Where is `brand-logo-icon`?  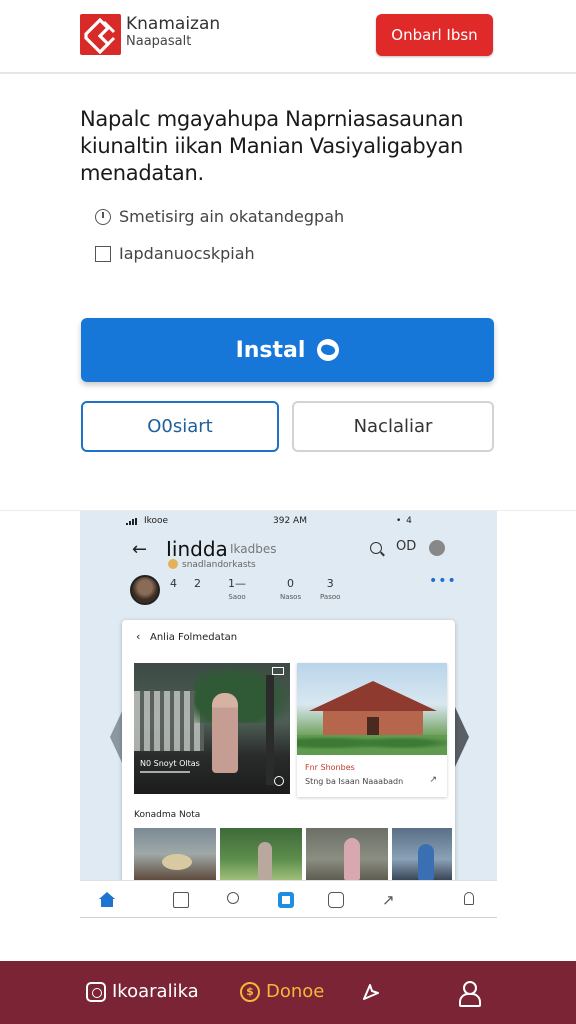 brand-logo-icon is located at coordinates (100, 34).